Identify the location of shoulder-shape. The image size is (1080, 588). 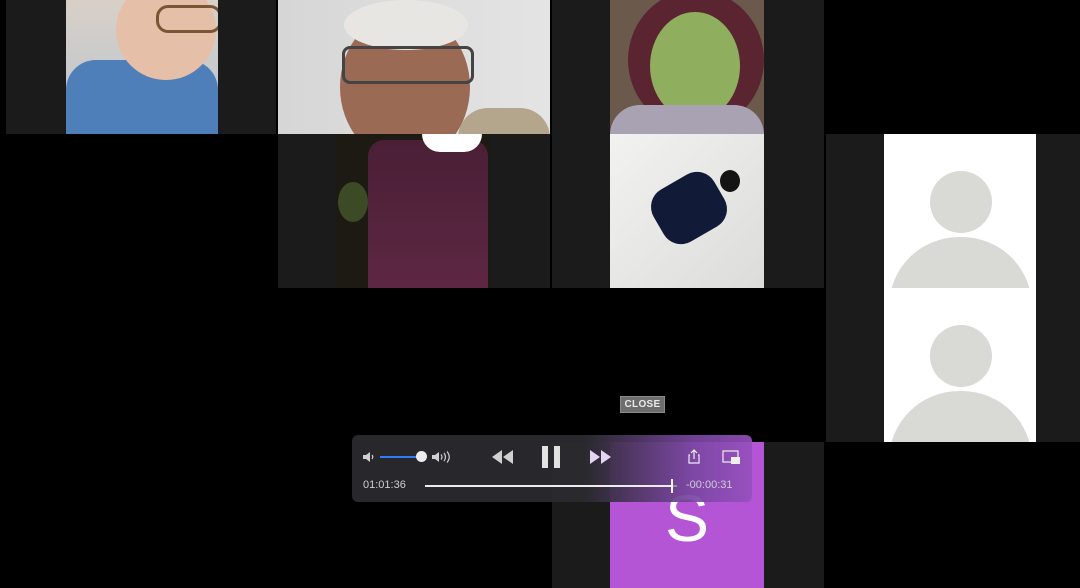
(504, 121).